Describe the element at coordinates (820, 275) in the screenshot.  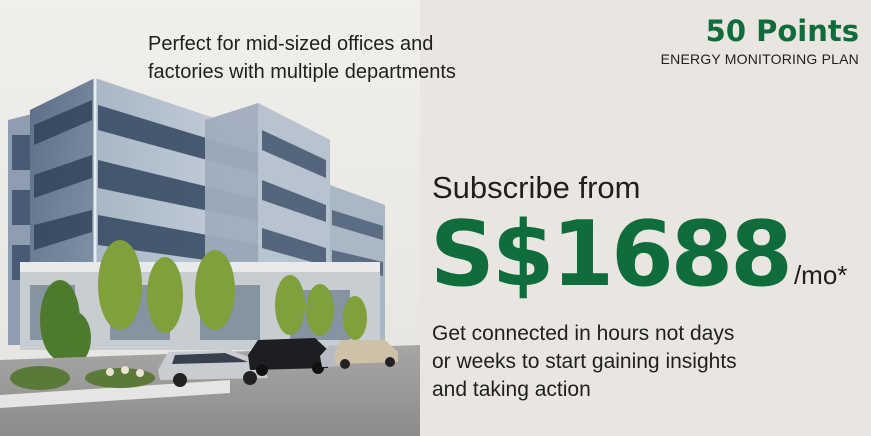
I see `price-period: /mo*` at that location.